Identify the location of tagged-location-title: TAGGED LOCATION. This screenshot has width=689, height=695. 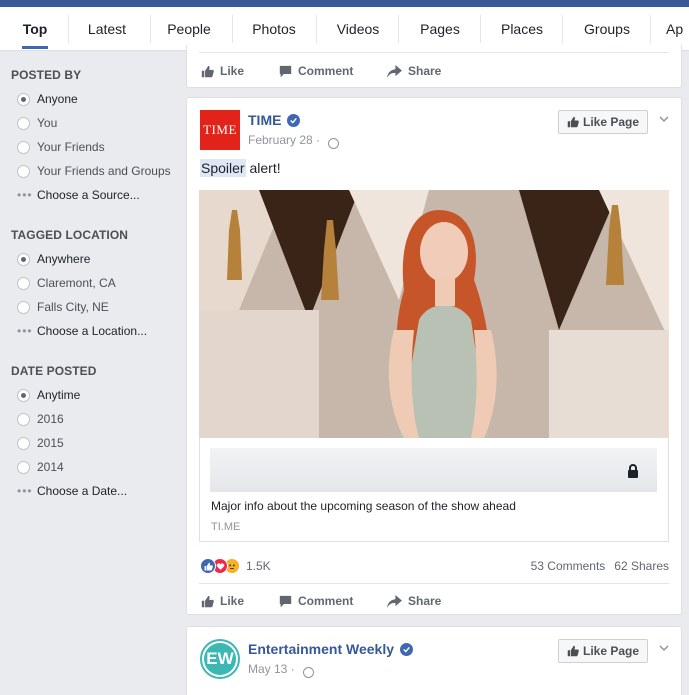
(70, 235).